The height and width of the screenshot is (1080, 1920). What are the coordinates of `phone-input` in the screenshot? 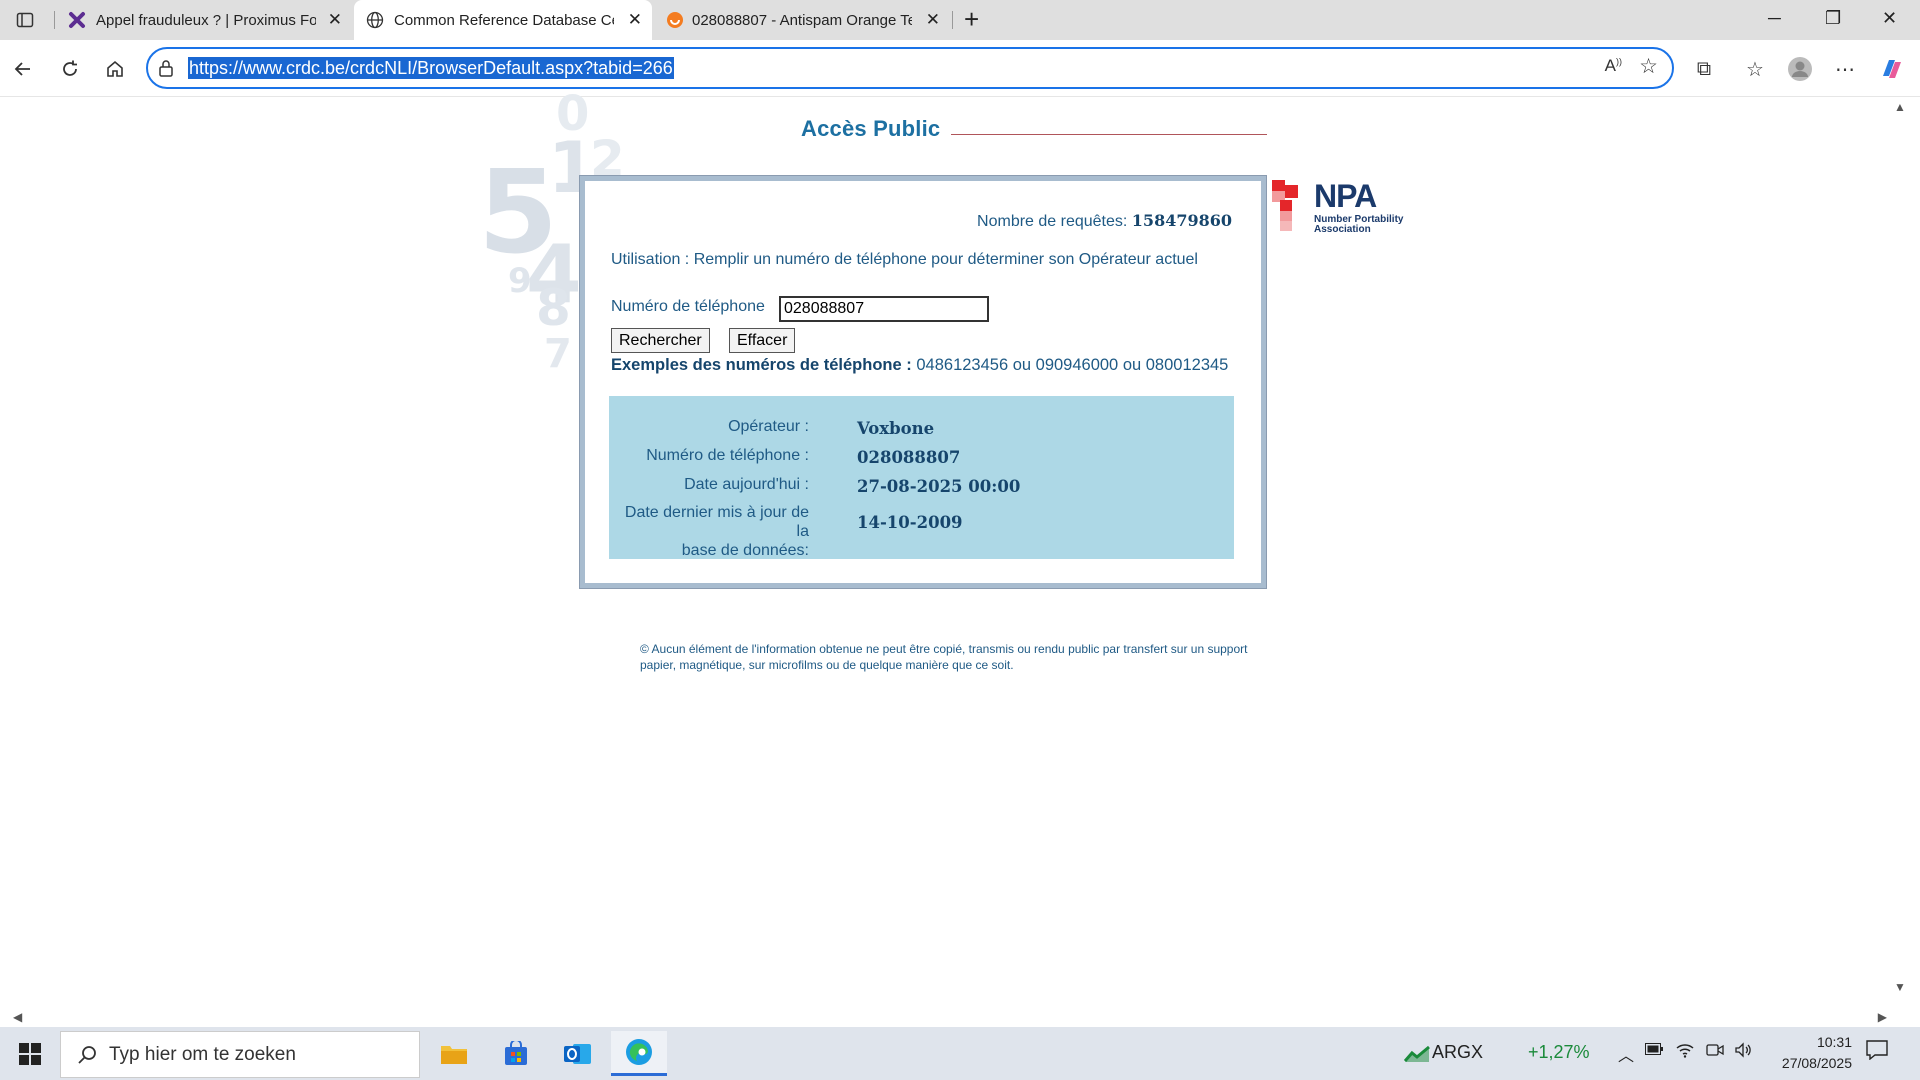 It's located at (884, 309).